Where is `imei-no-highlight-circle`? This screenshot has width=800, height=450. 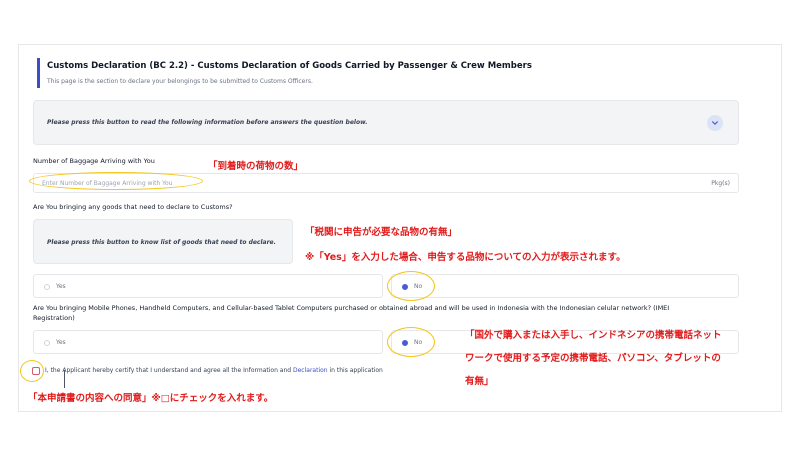
imei-no-highlight-circle is located at coordinates (411, 342).